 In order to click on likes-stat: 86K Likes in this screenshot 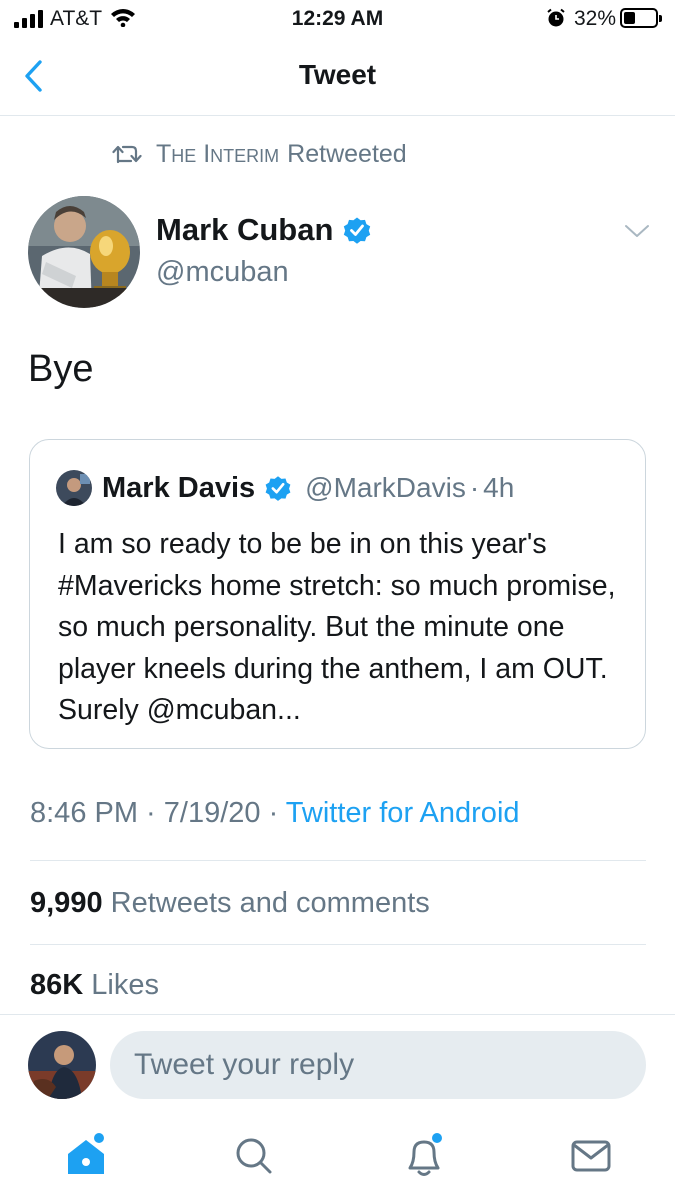, I will do `click(94, 985)`.